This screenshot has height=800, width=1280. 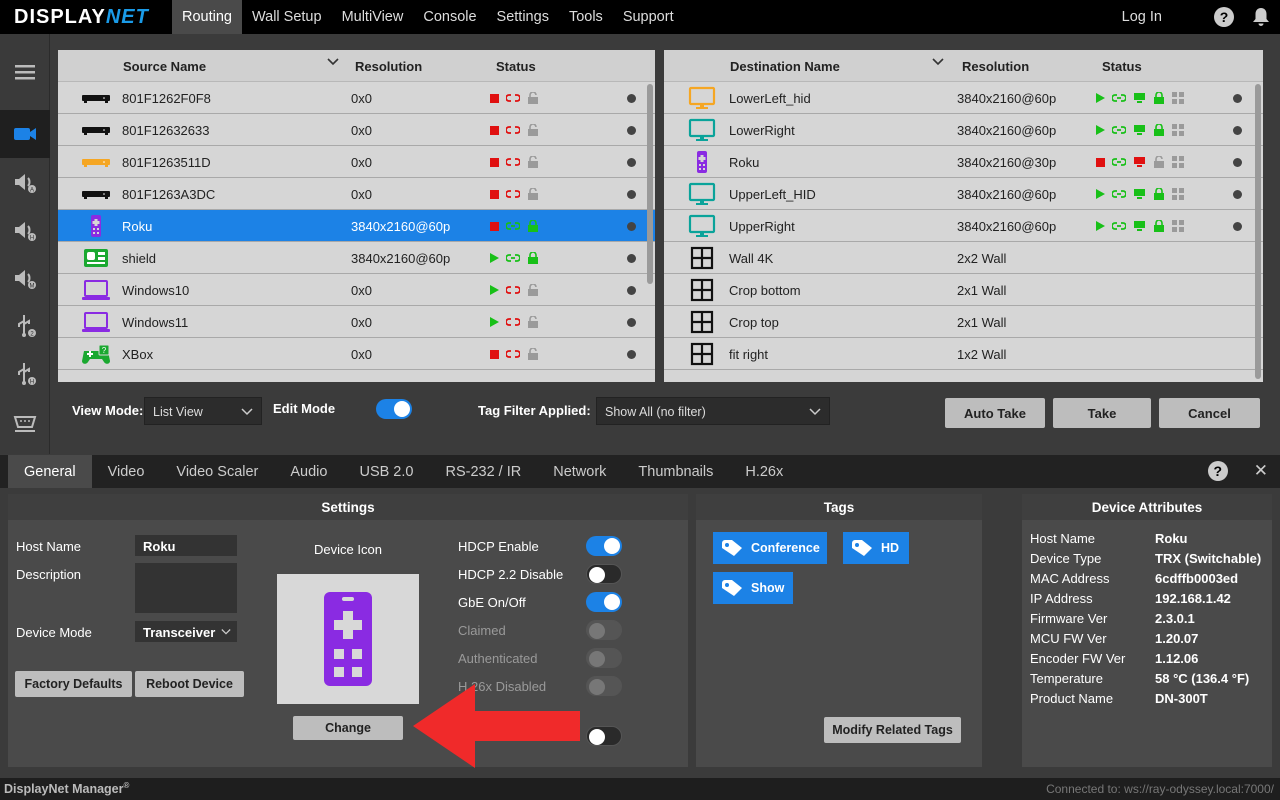 I want to click on source-row: Windows11 0x0, so click(x=356, y=322).